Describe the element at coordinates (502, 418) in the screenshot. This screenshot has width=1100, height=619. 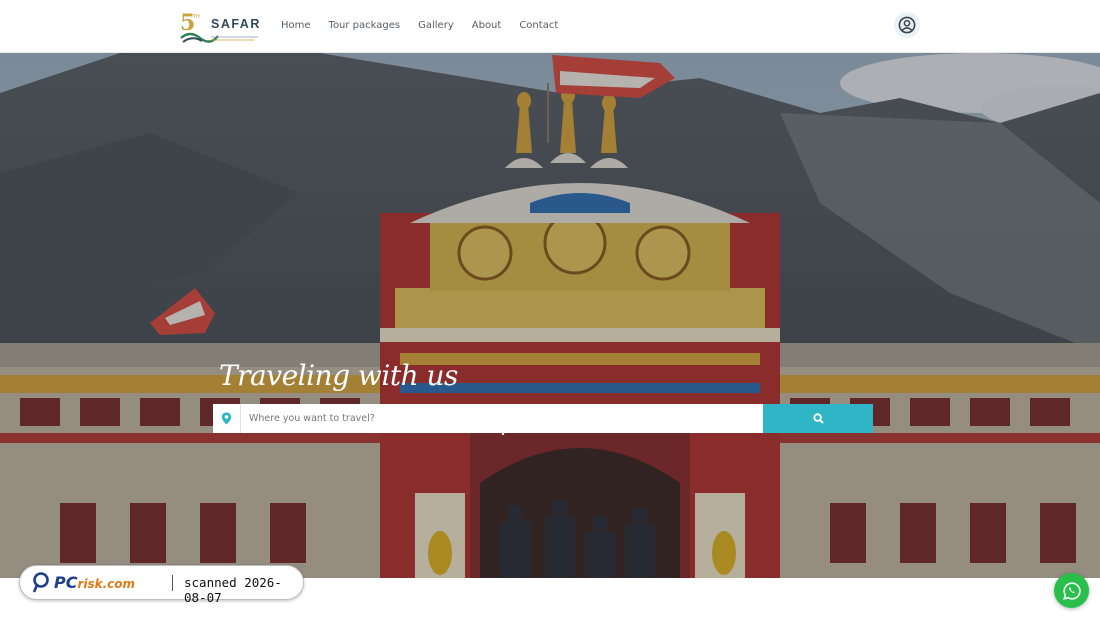
I see `search-input` at that location.